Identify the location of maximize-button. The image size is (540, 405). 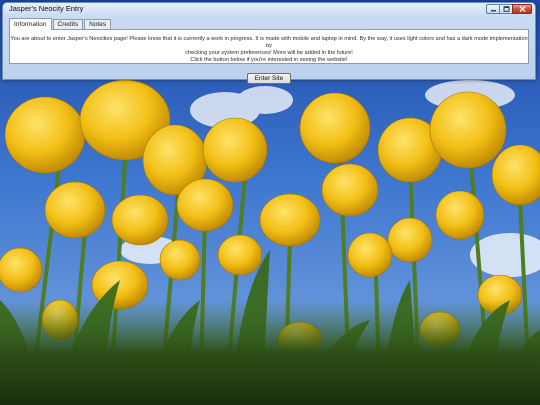
(505, 9).